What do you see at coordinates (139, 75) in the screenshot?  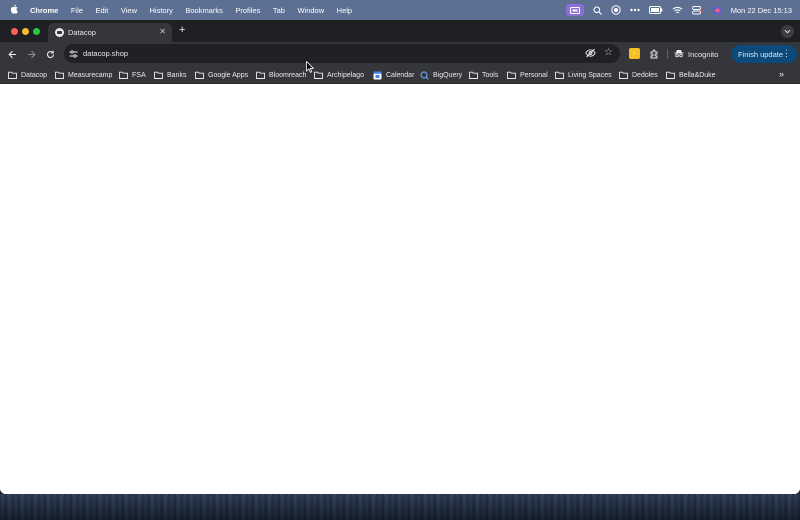 I see `bookmark-label: FSA` at bounding box center [139, 75].